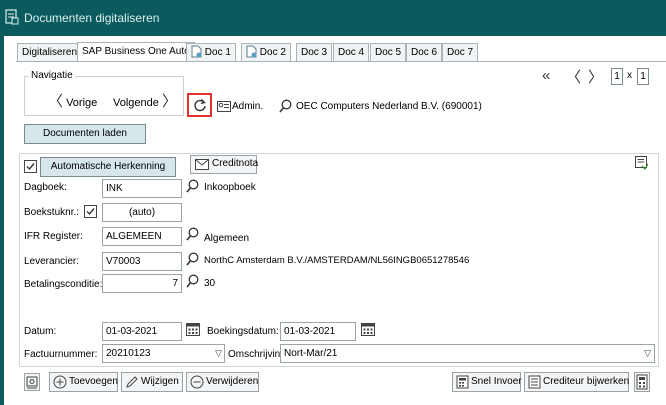 The image size is (666, 405). Describe the element at coordinates (641, 163) in the screenshot. I see `notes-icon` at that location.